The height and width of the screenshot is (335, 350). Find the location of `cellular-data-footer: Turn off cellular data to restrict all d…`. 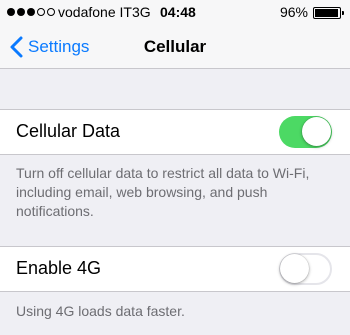

cellular-data-footer: Turn off cellular data to restrict all d… is located at coordinates (163, 192).